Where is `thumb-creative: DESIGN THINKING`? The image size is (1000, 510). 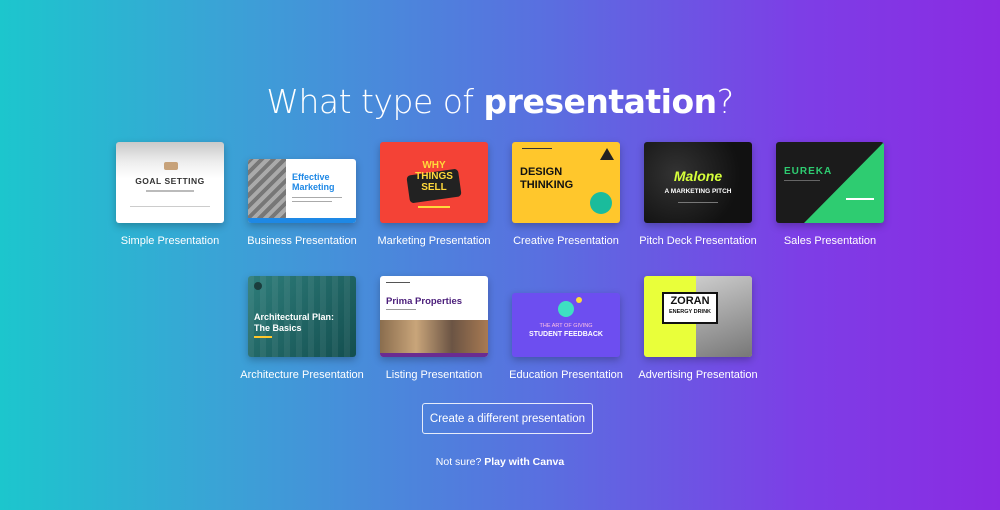 thumb-creative: DESIGN THINKING is located at coordinates (566, 182).